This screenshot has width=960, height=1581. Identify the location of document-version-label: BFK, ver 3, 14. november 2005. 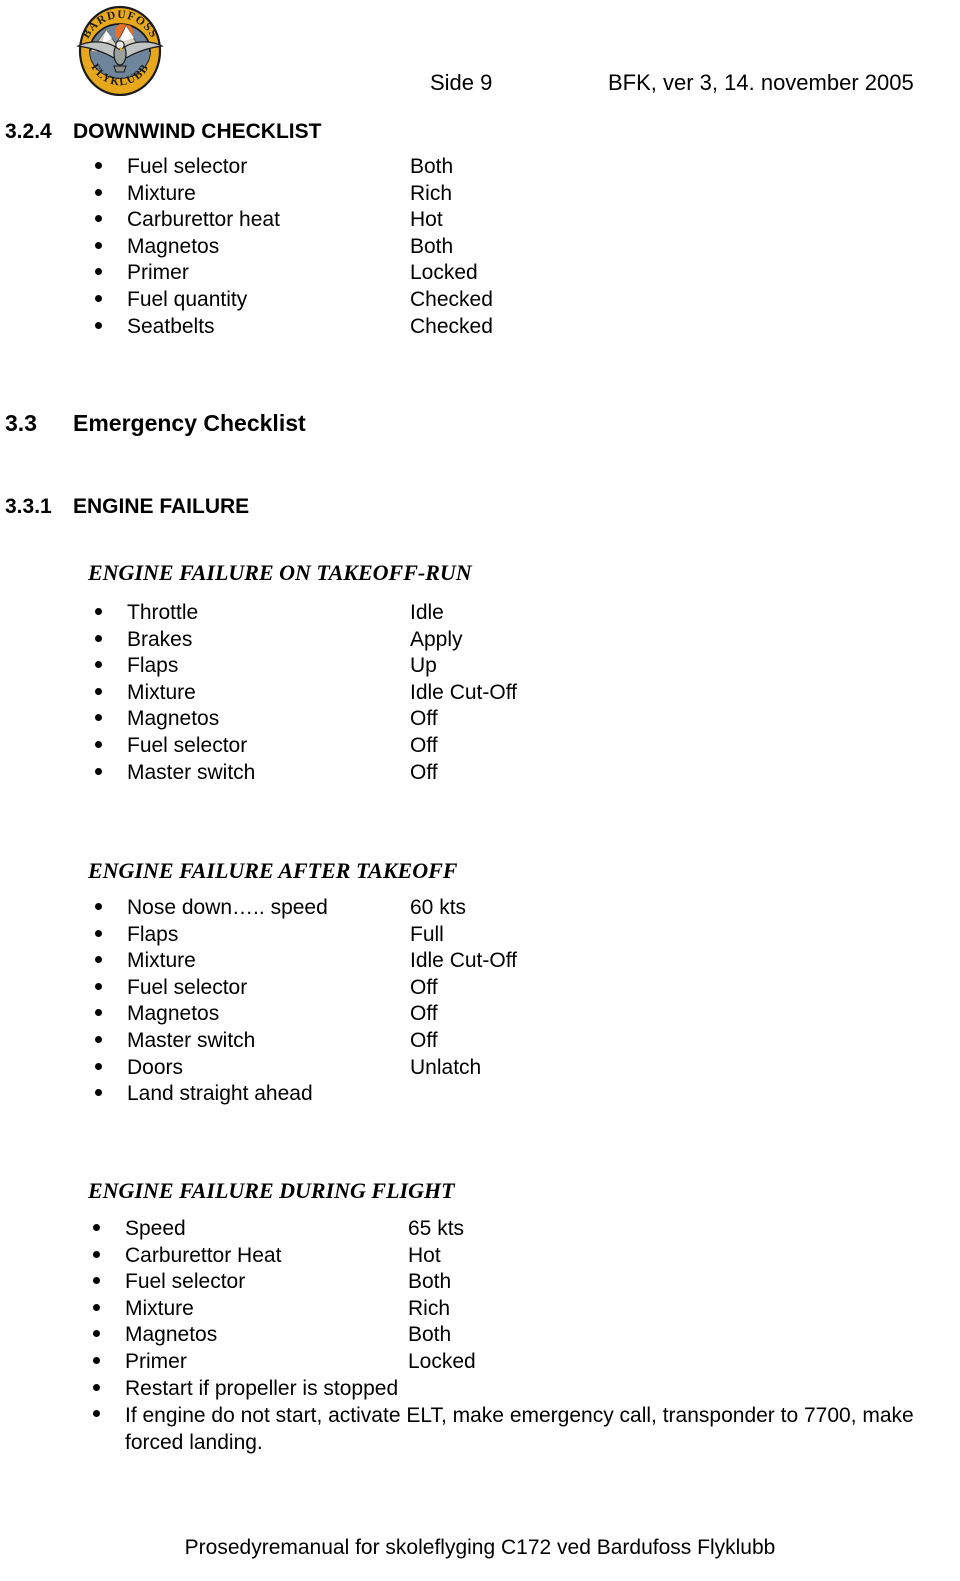
(761, 82).